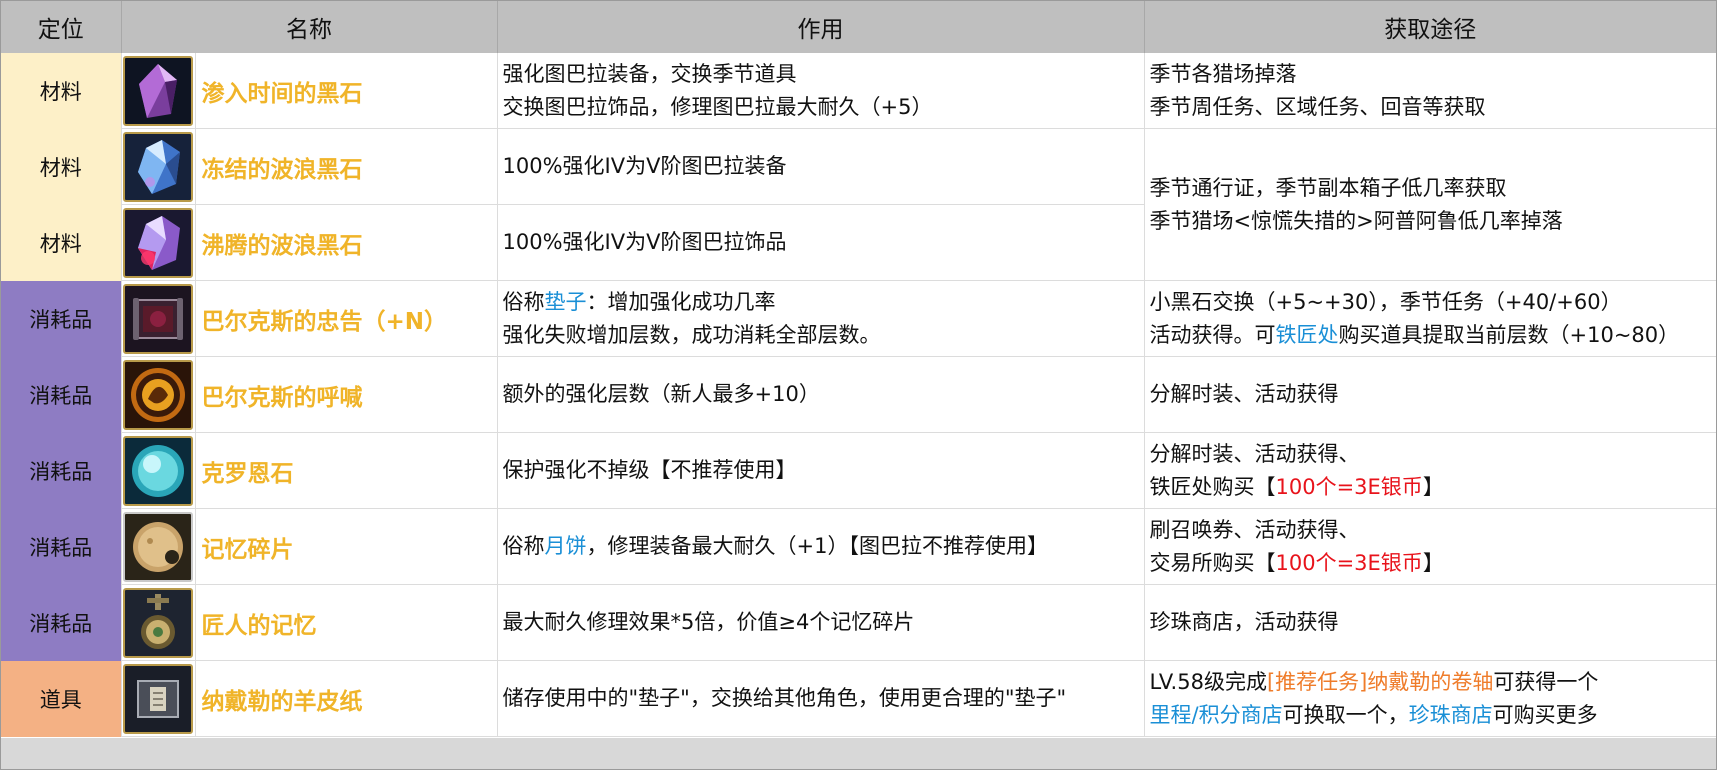 Image resolution: width=1717 pixels, height=770 pixels. I want to click on source-line: 刷召唤券、活动获得、, so click(1254, 529).